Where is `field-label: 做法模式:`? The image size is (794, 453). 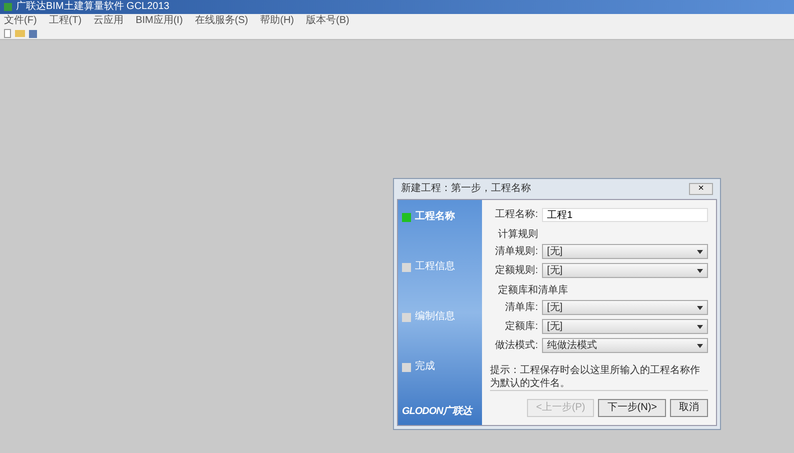 field-label: 做法模式: is located at coordinates (516, 345).